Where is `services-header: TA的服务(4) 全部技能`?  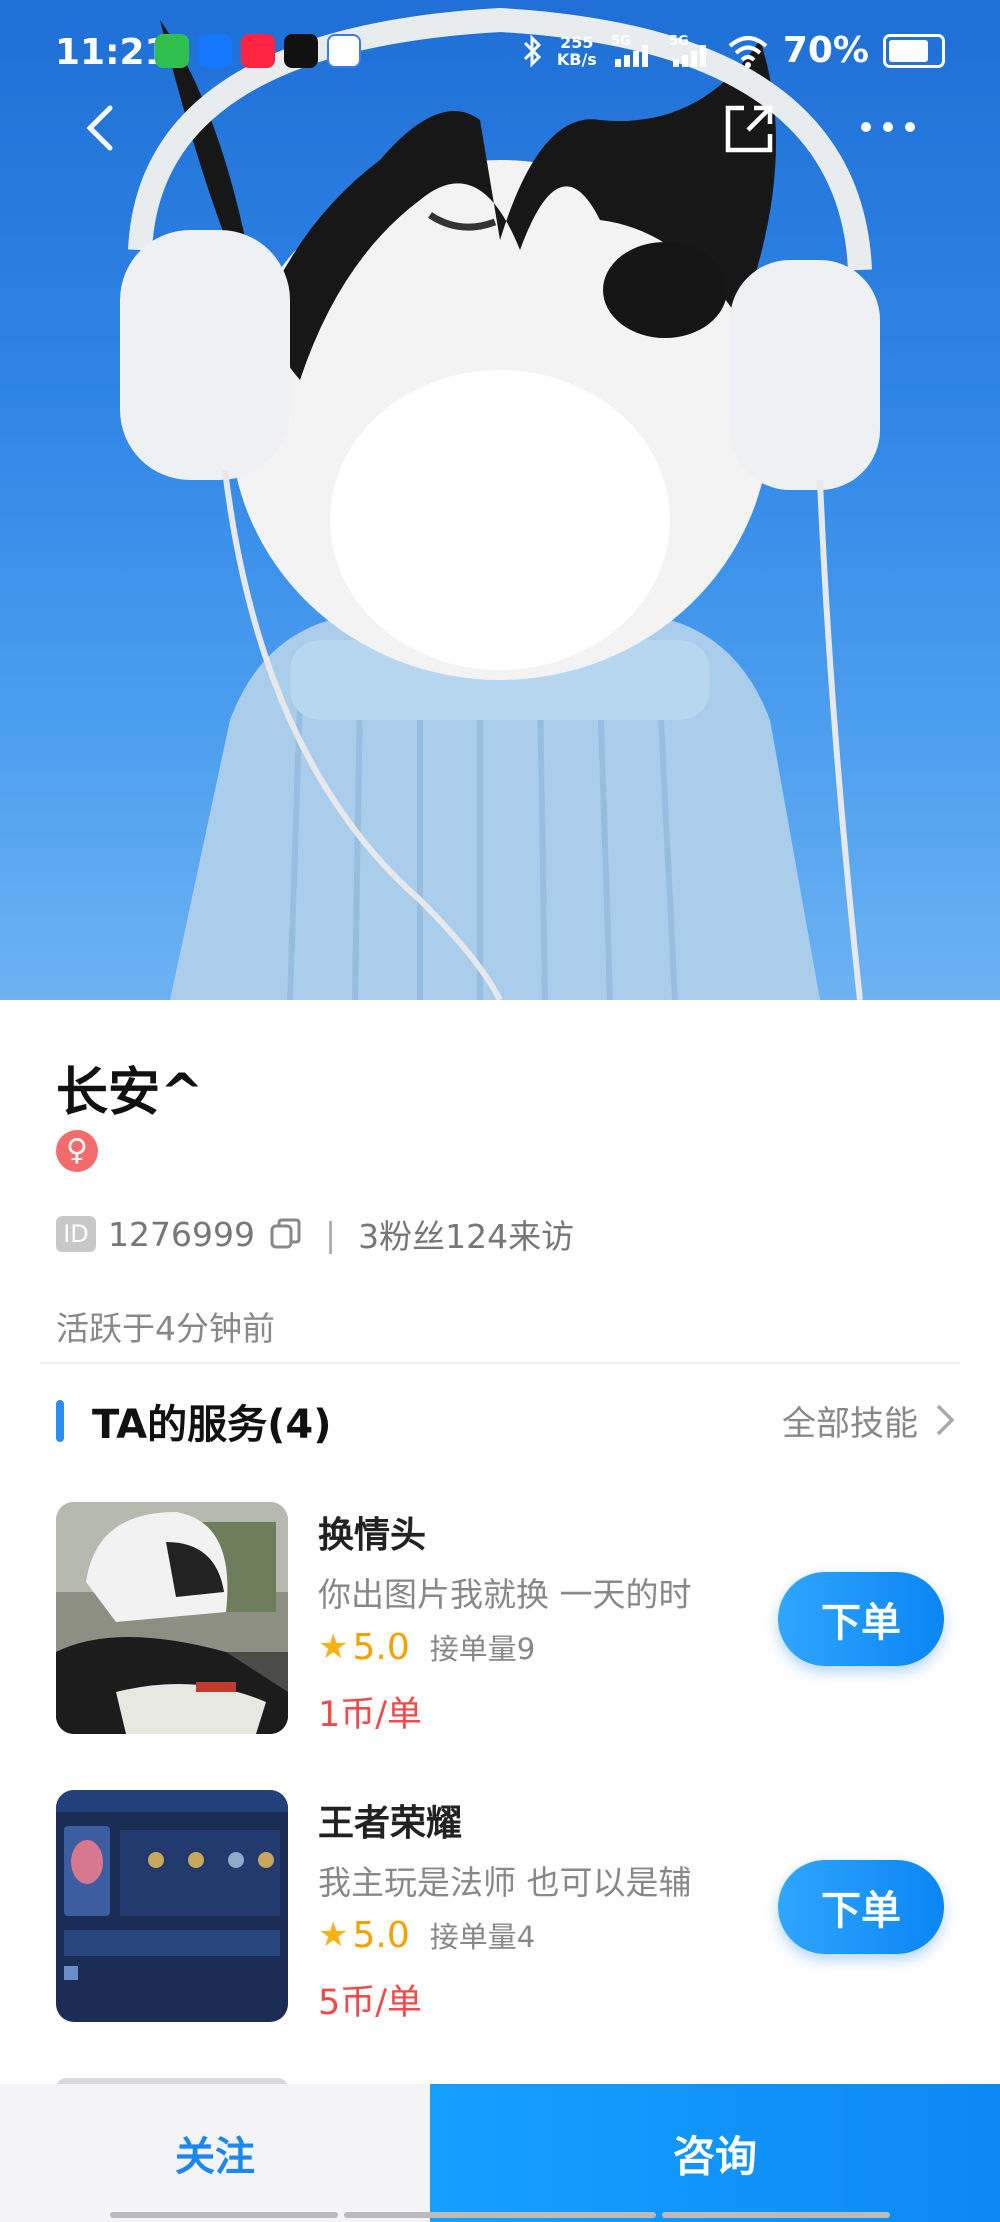
services-header: TA的服务(4) 全部技能 is located at coordinates (500, 1420).